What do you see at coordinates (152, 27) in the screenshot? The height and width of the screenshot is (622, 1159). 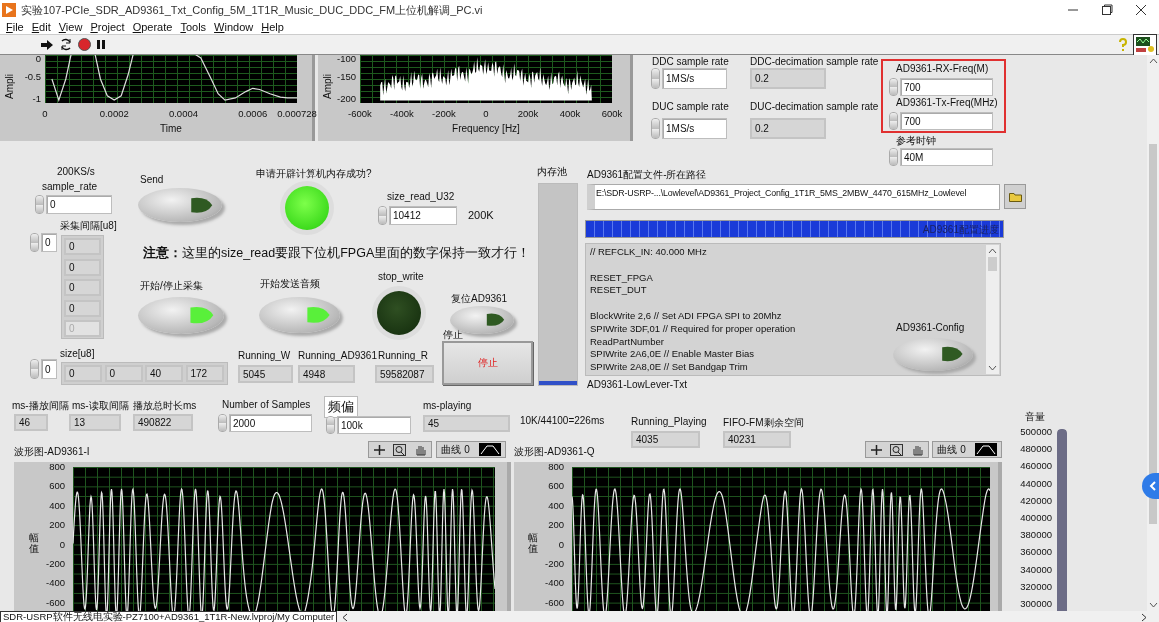 I see `menu-item: Operate` at bounding box center [152, 27].